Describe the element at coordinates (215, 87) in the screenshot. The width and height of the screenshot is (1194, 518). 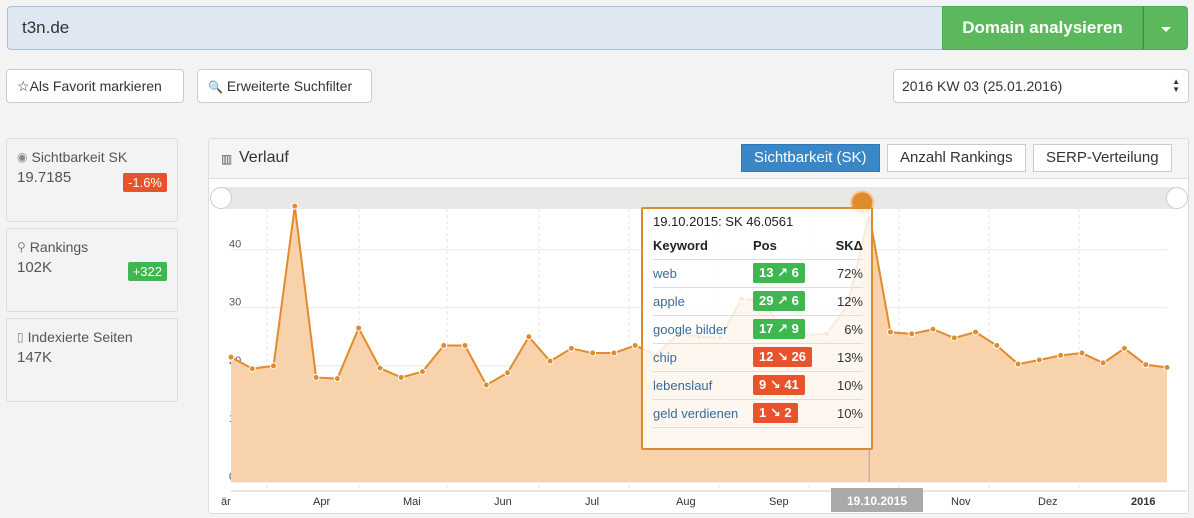
I see `search-icon: 🔍` at that location.